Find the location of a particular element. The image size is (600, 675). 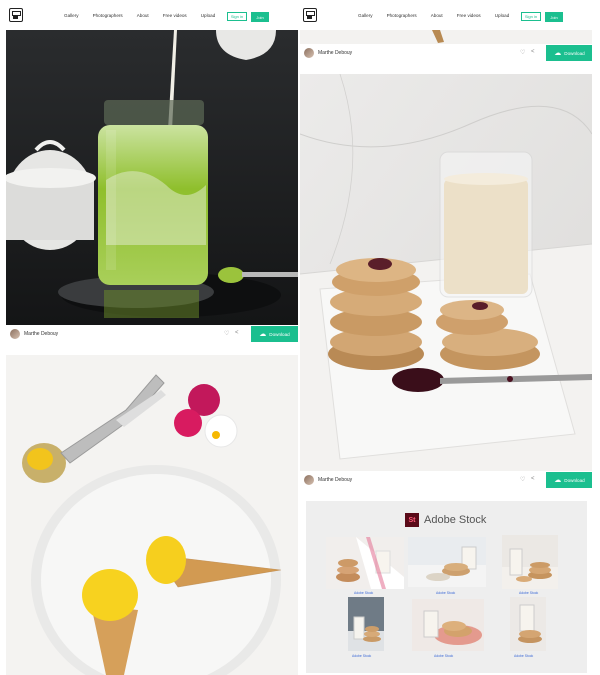

photo-meta-right-mid: Marthe Debouy ♡ < ☁ Download is located at coordinates (446, 481).